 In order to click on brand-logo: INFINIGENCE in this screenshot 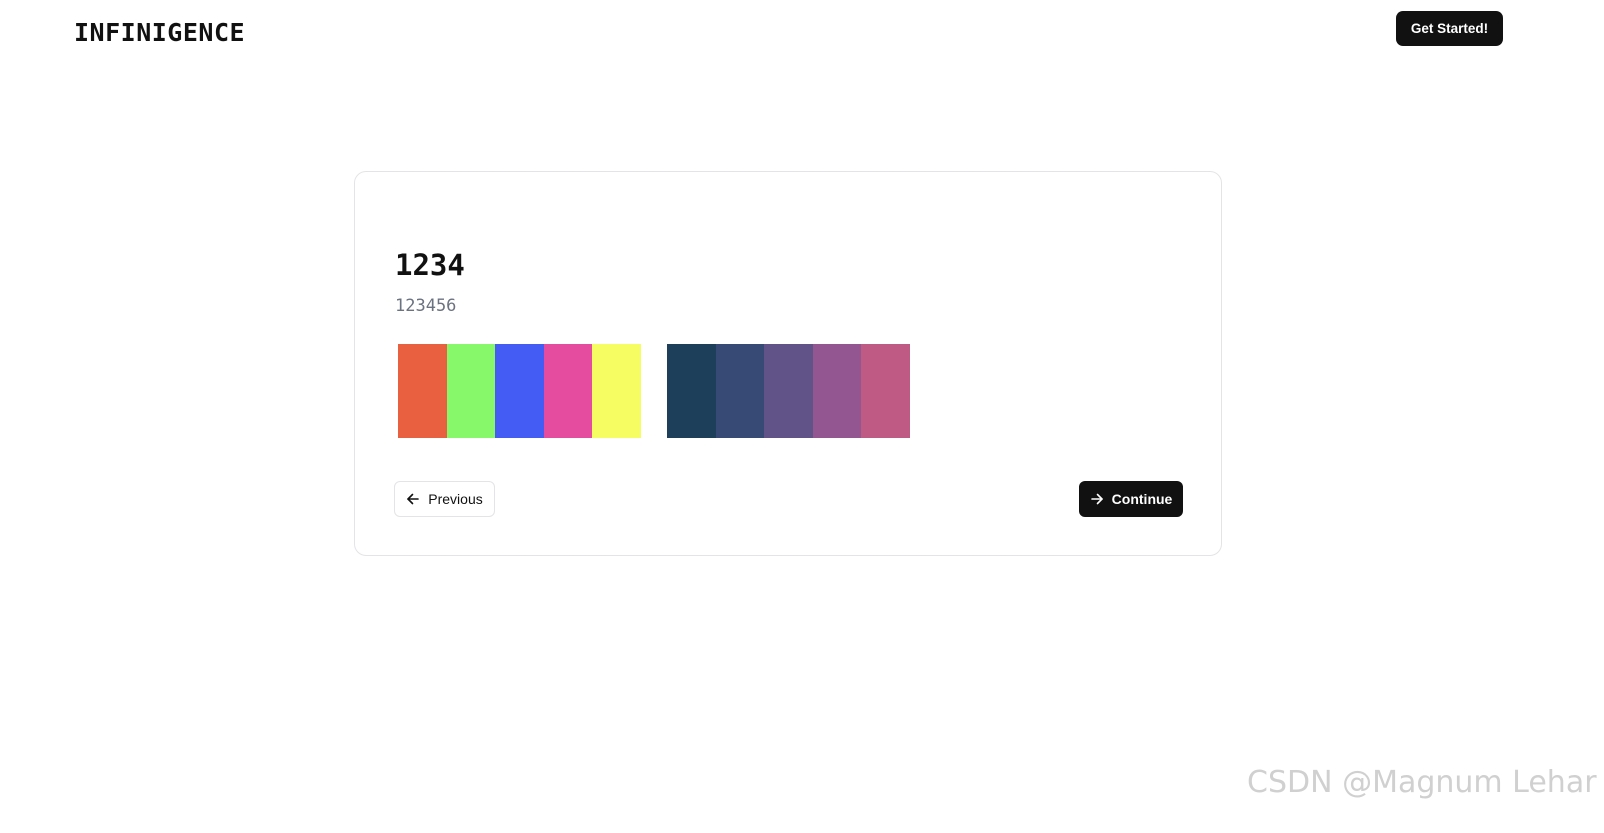, I will do `click(159, 29)`.